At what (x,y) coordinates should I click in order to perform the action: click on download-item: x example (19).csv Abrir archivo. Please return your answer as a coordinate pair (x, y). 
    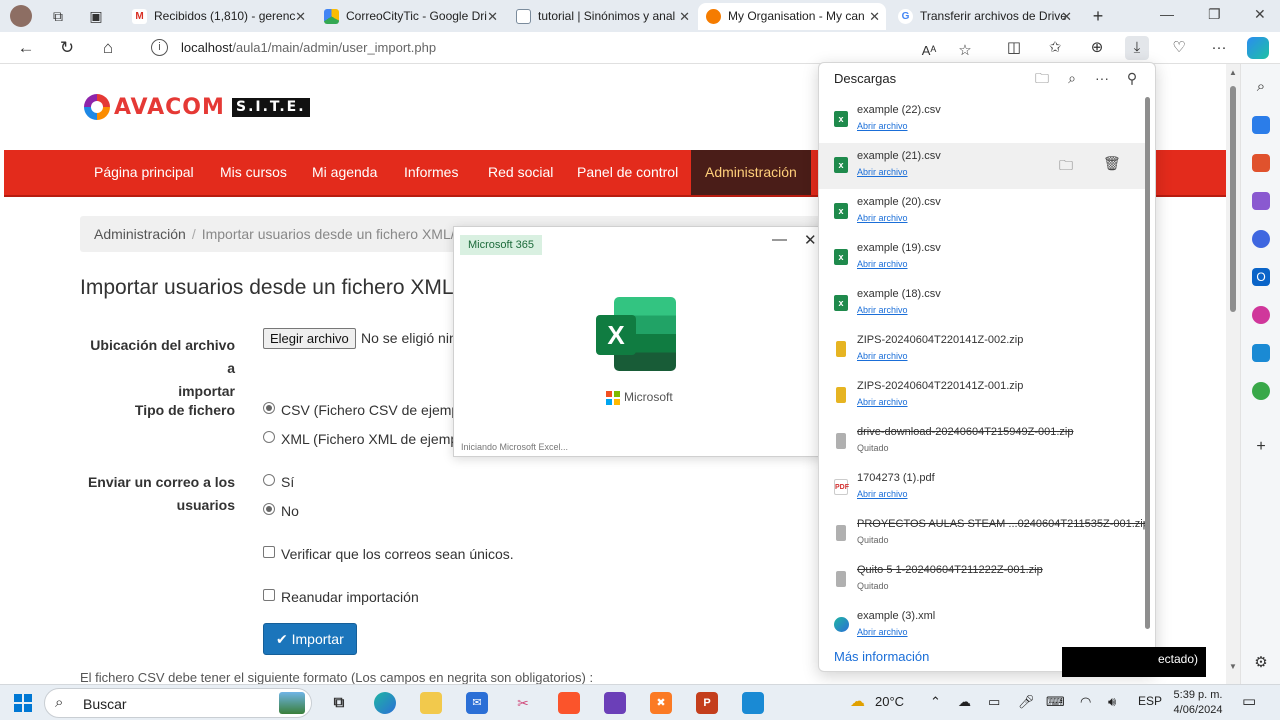
    Looking at the image, I should click on (982, 258).